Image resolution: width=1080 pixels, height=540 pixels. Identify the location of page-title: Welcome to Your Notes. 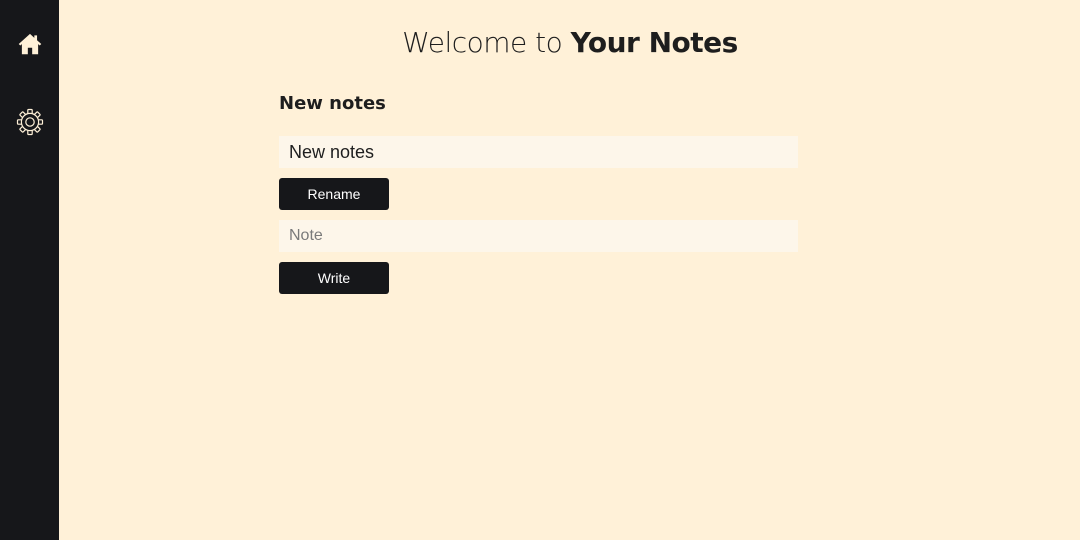
(570, 42).